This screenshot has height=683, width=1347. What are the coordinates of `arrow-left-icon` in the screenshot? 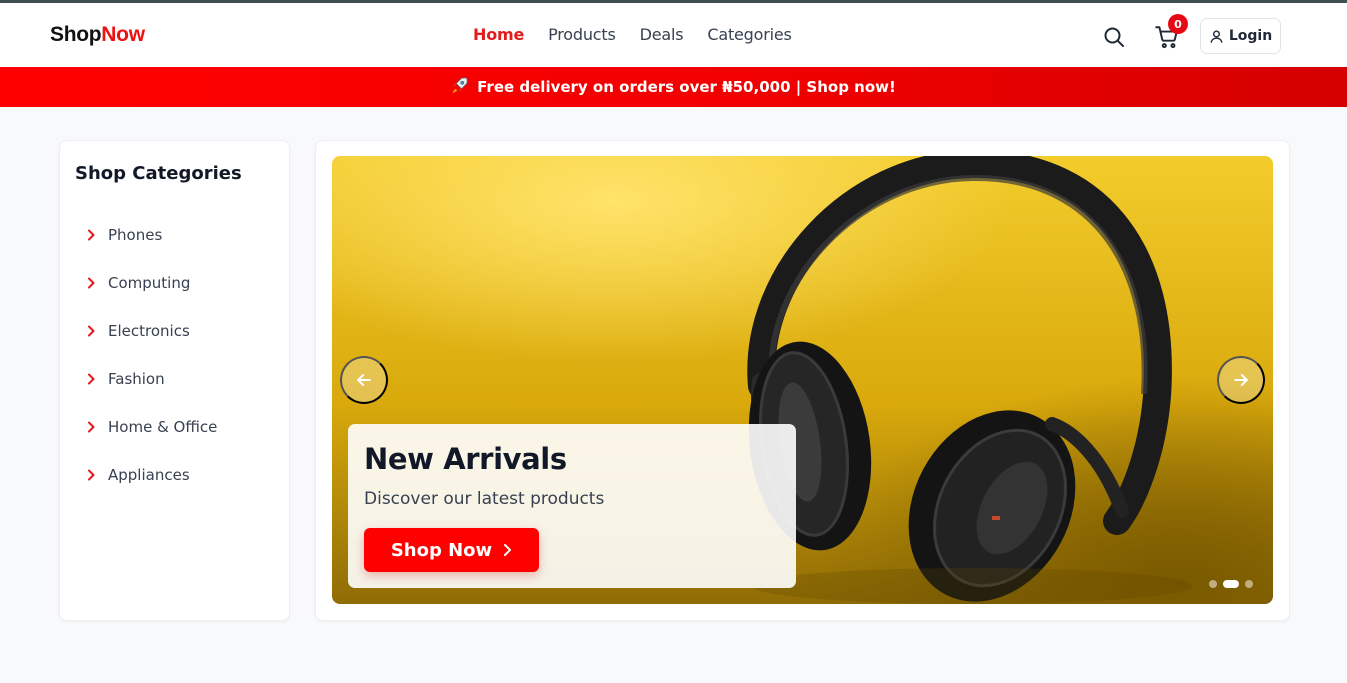 It's located at (364, 380).